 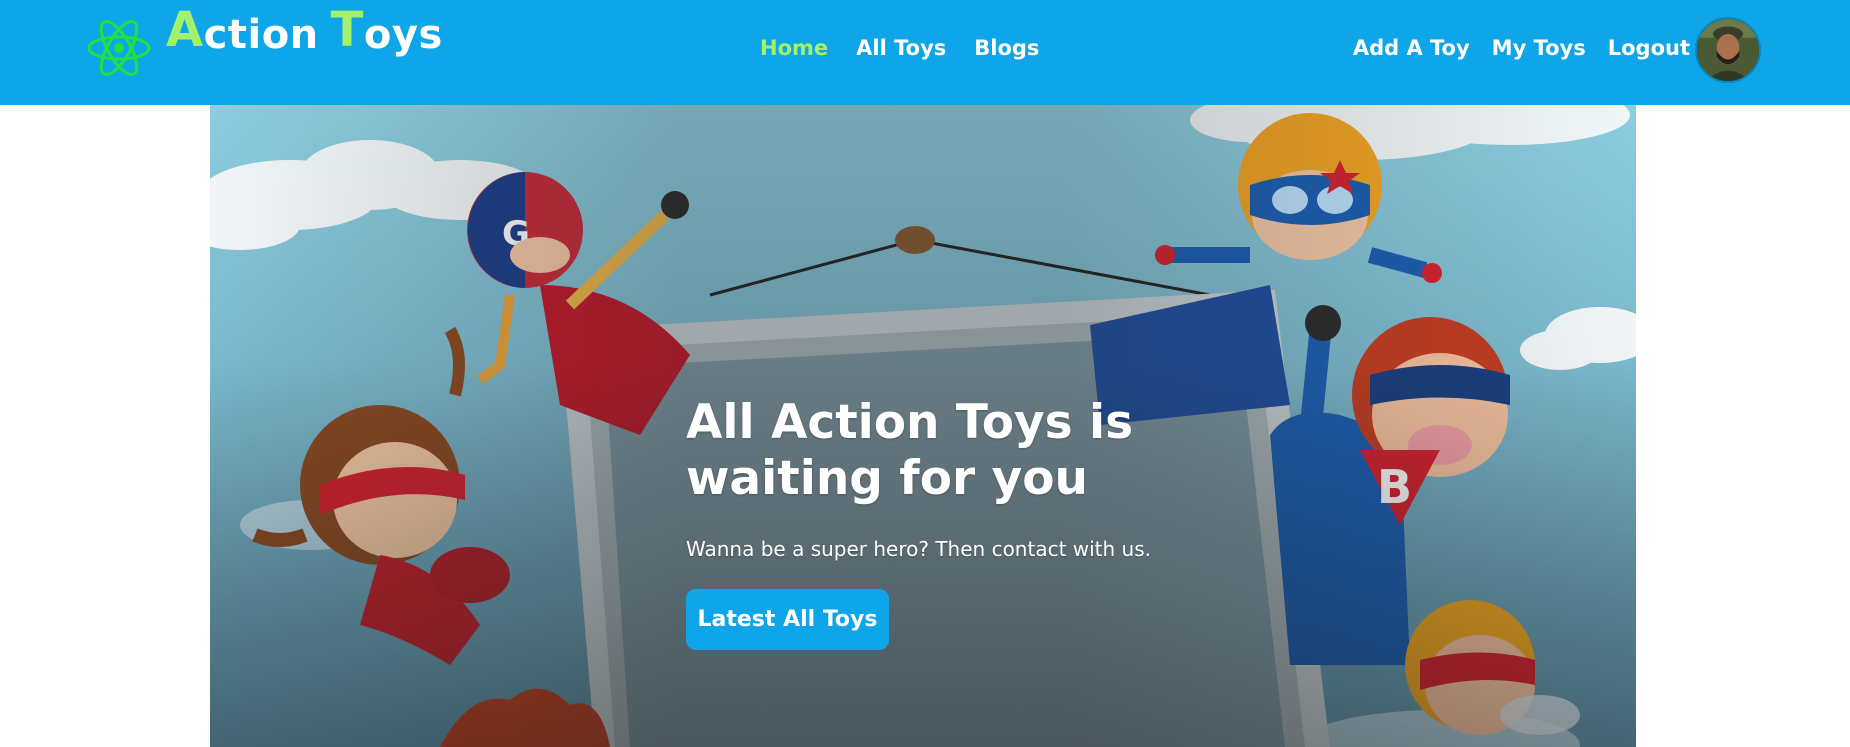 I want to click on brand-initial-t: T, so click(x=347, y=29).